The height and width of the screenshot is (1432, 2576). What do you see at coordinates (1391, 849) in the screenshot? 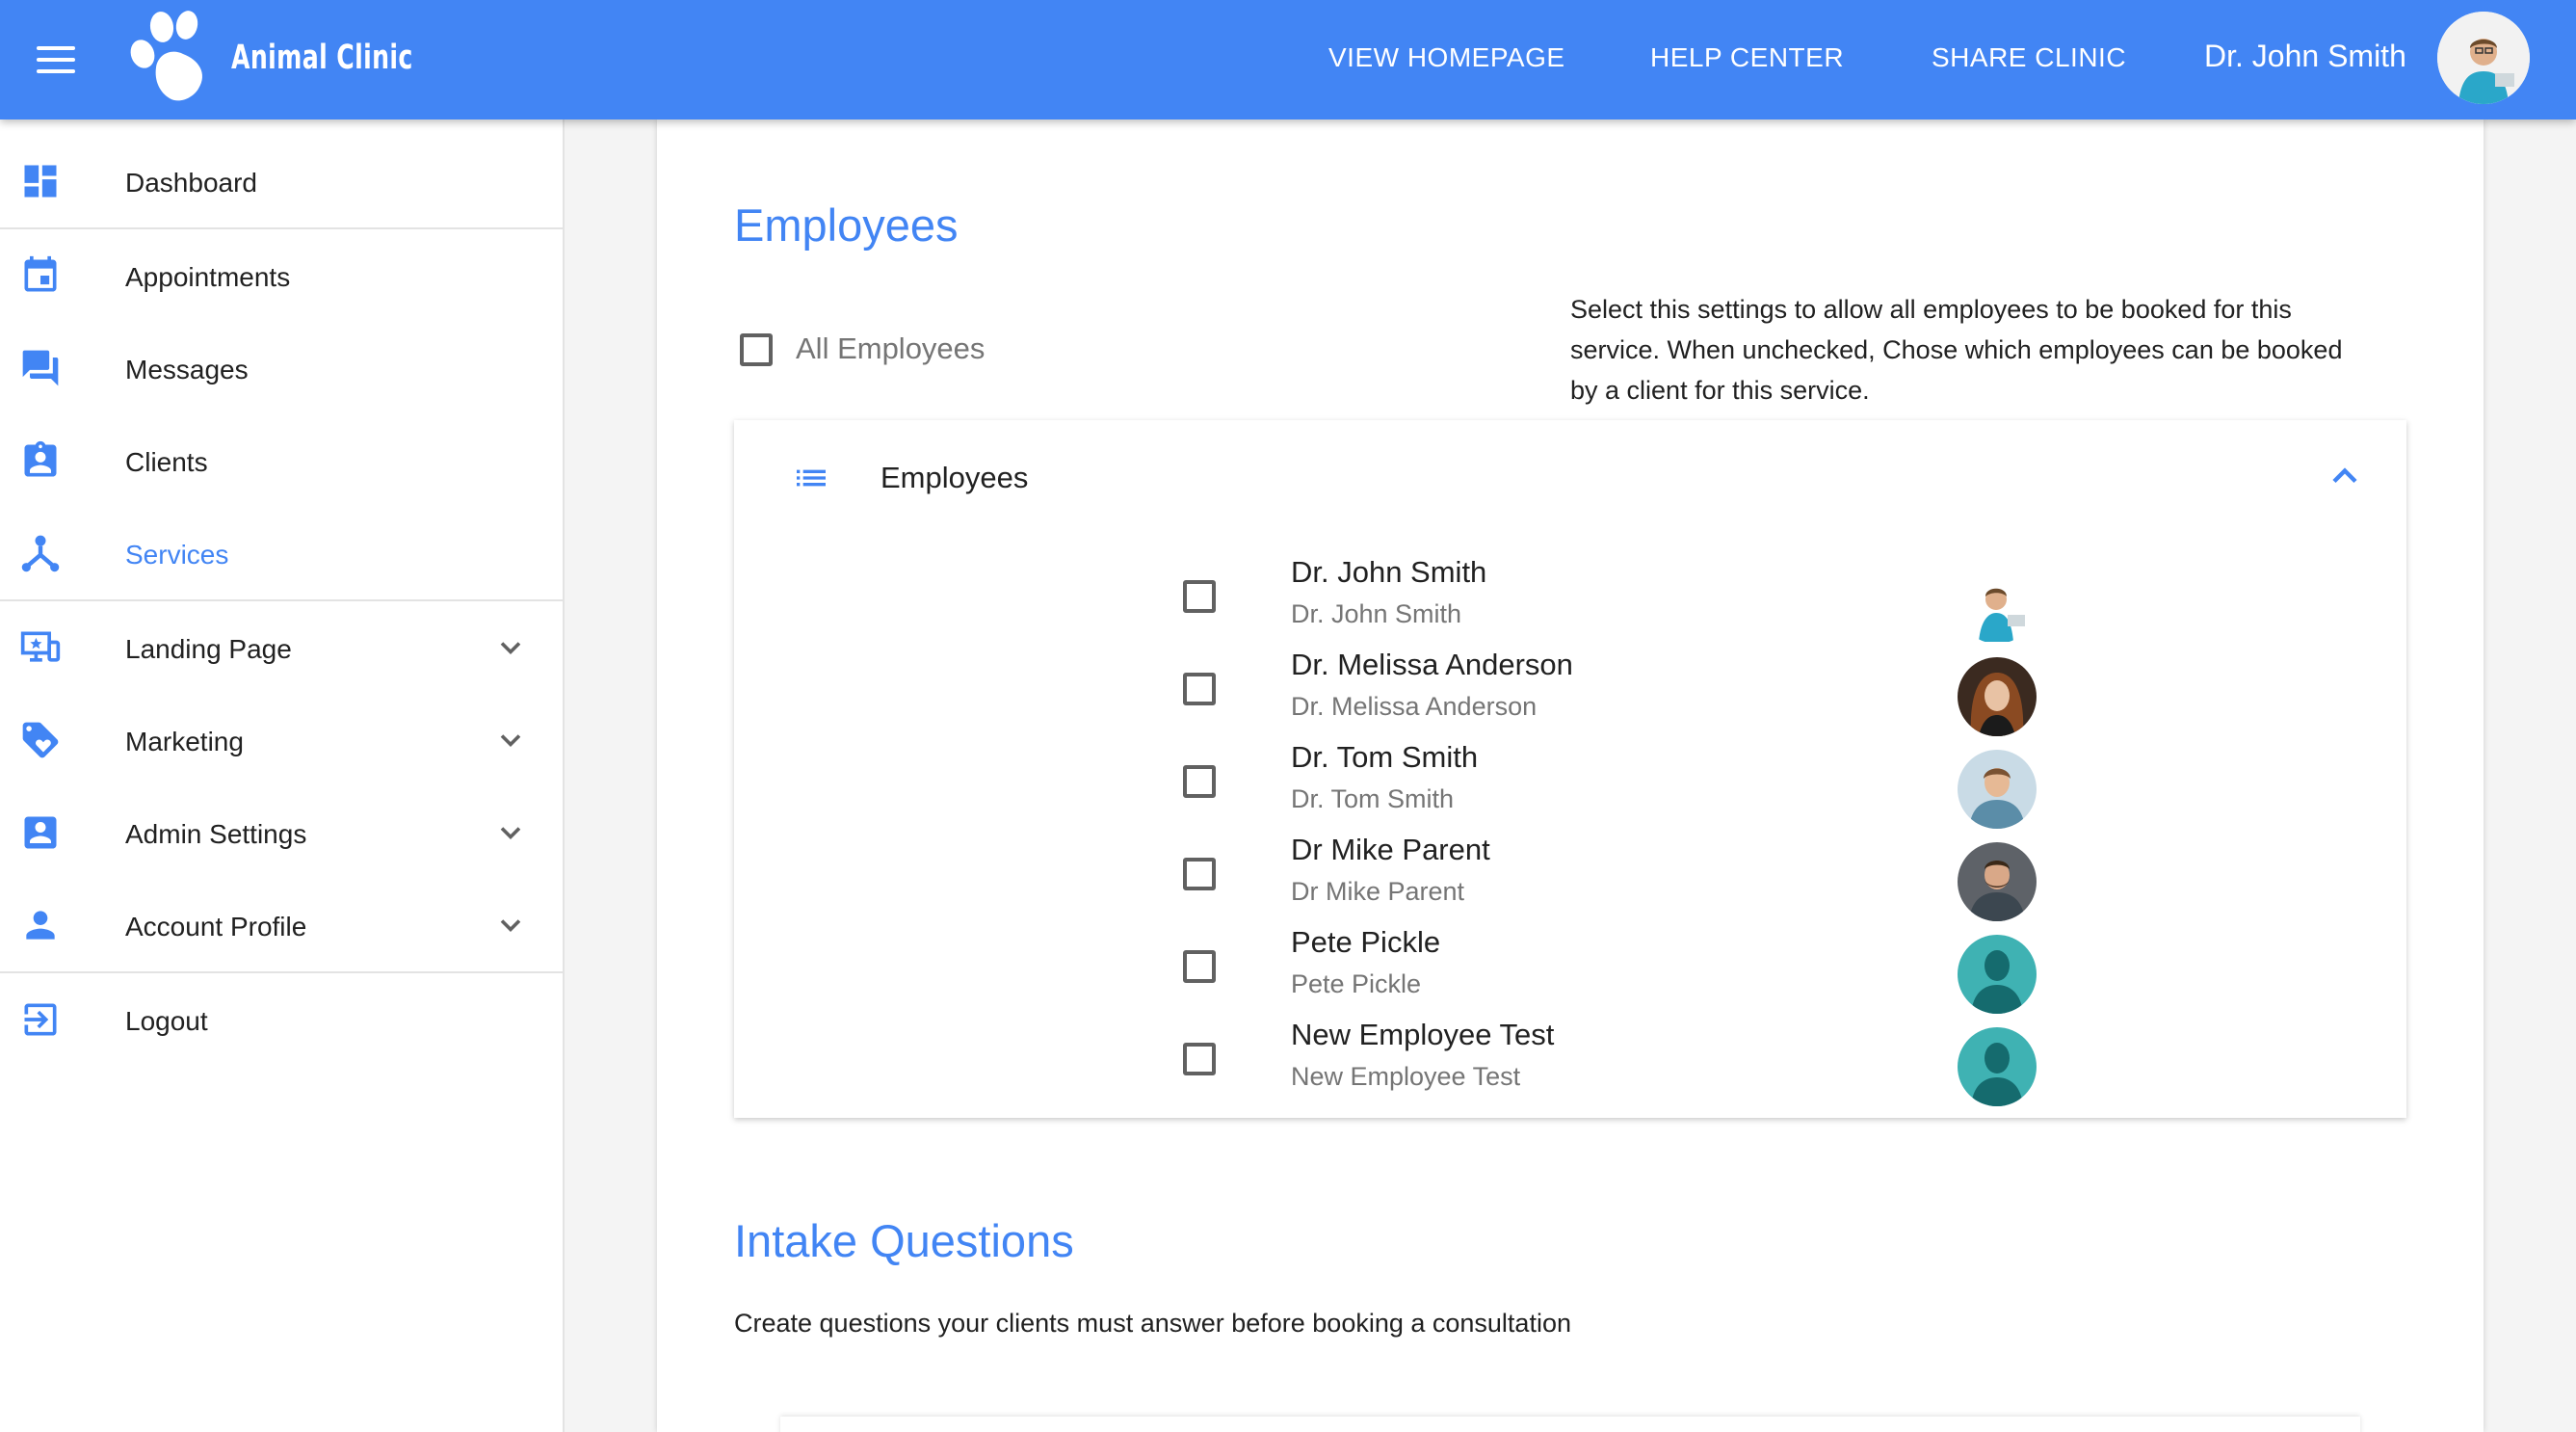
I see `employee-name: Dr Mike Parent` at bounding box center [1391, 849].